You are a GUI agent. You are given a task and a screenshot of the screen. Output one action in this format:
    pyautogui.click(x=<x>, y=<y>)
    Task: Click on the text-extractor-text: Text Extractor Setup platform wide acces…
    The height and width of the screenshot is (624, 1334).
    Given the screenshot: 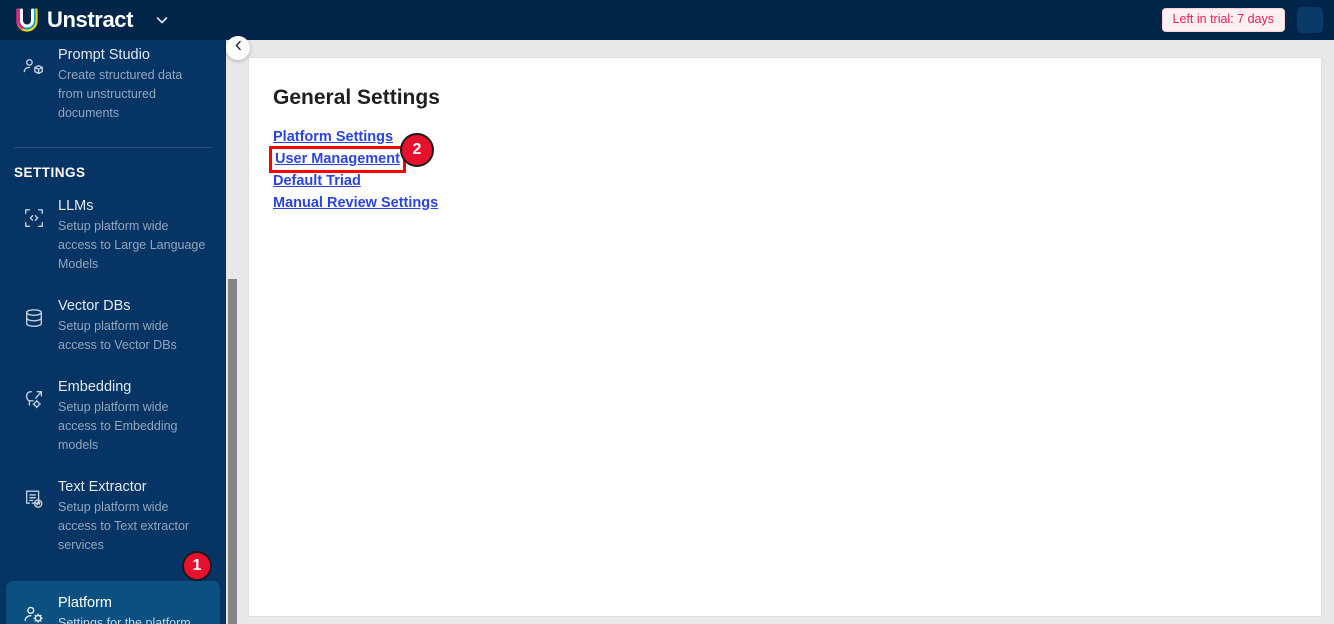 What is the action you would take?
    pyautogui.click(x=133, y=515)
    